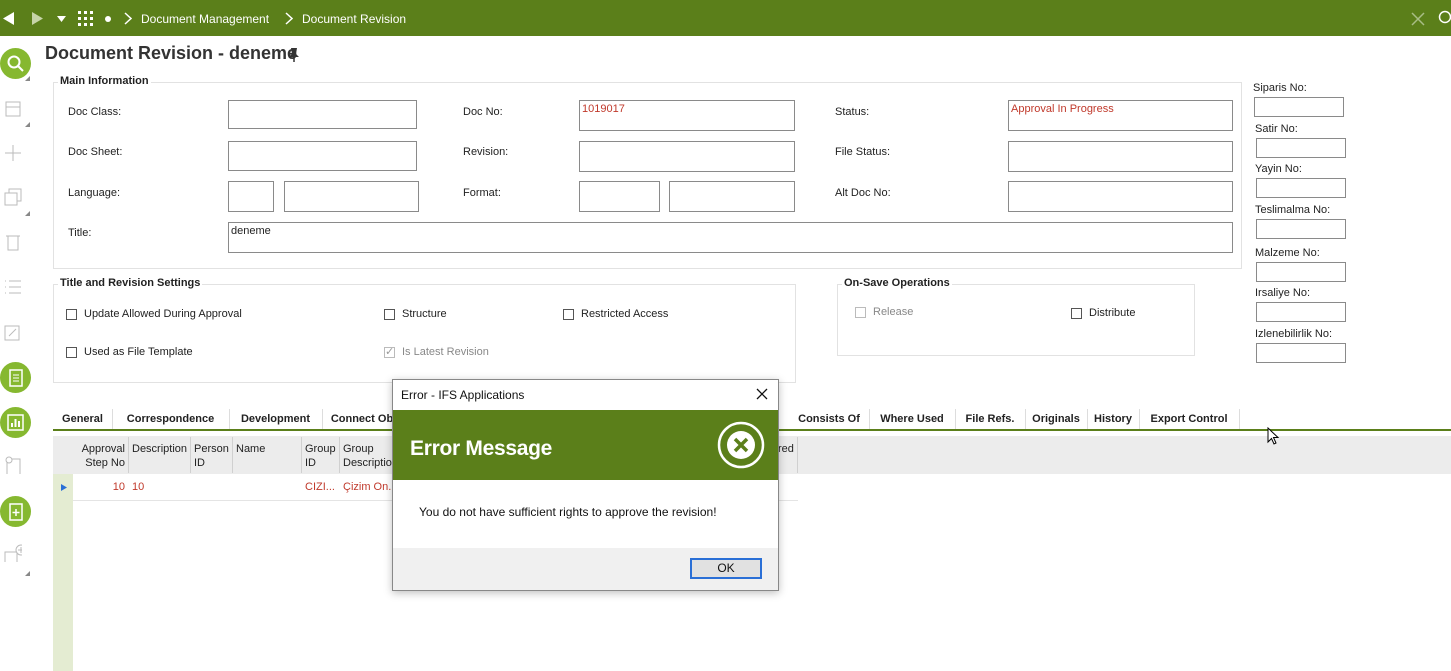 This screenshot has height=671, width=1451. Describe the element at coordinates (15, 511) in the screenshot. I see `new-document-button` at that location.